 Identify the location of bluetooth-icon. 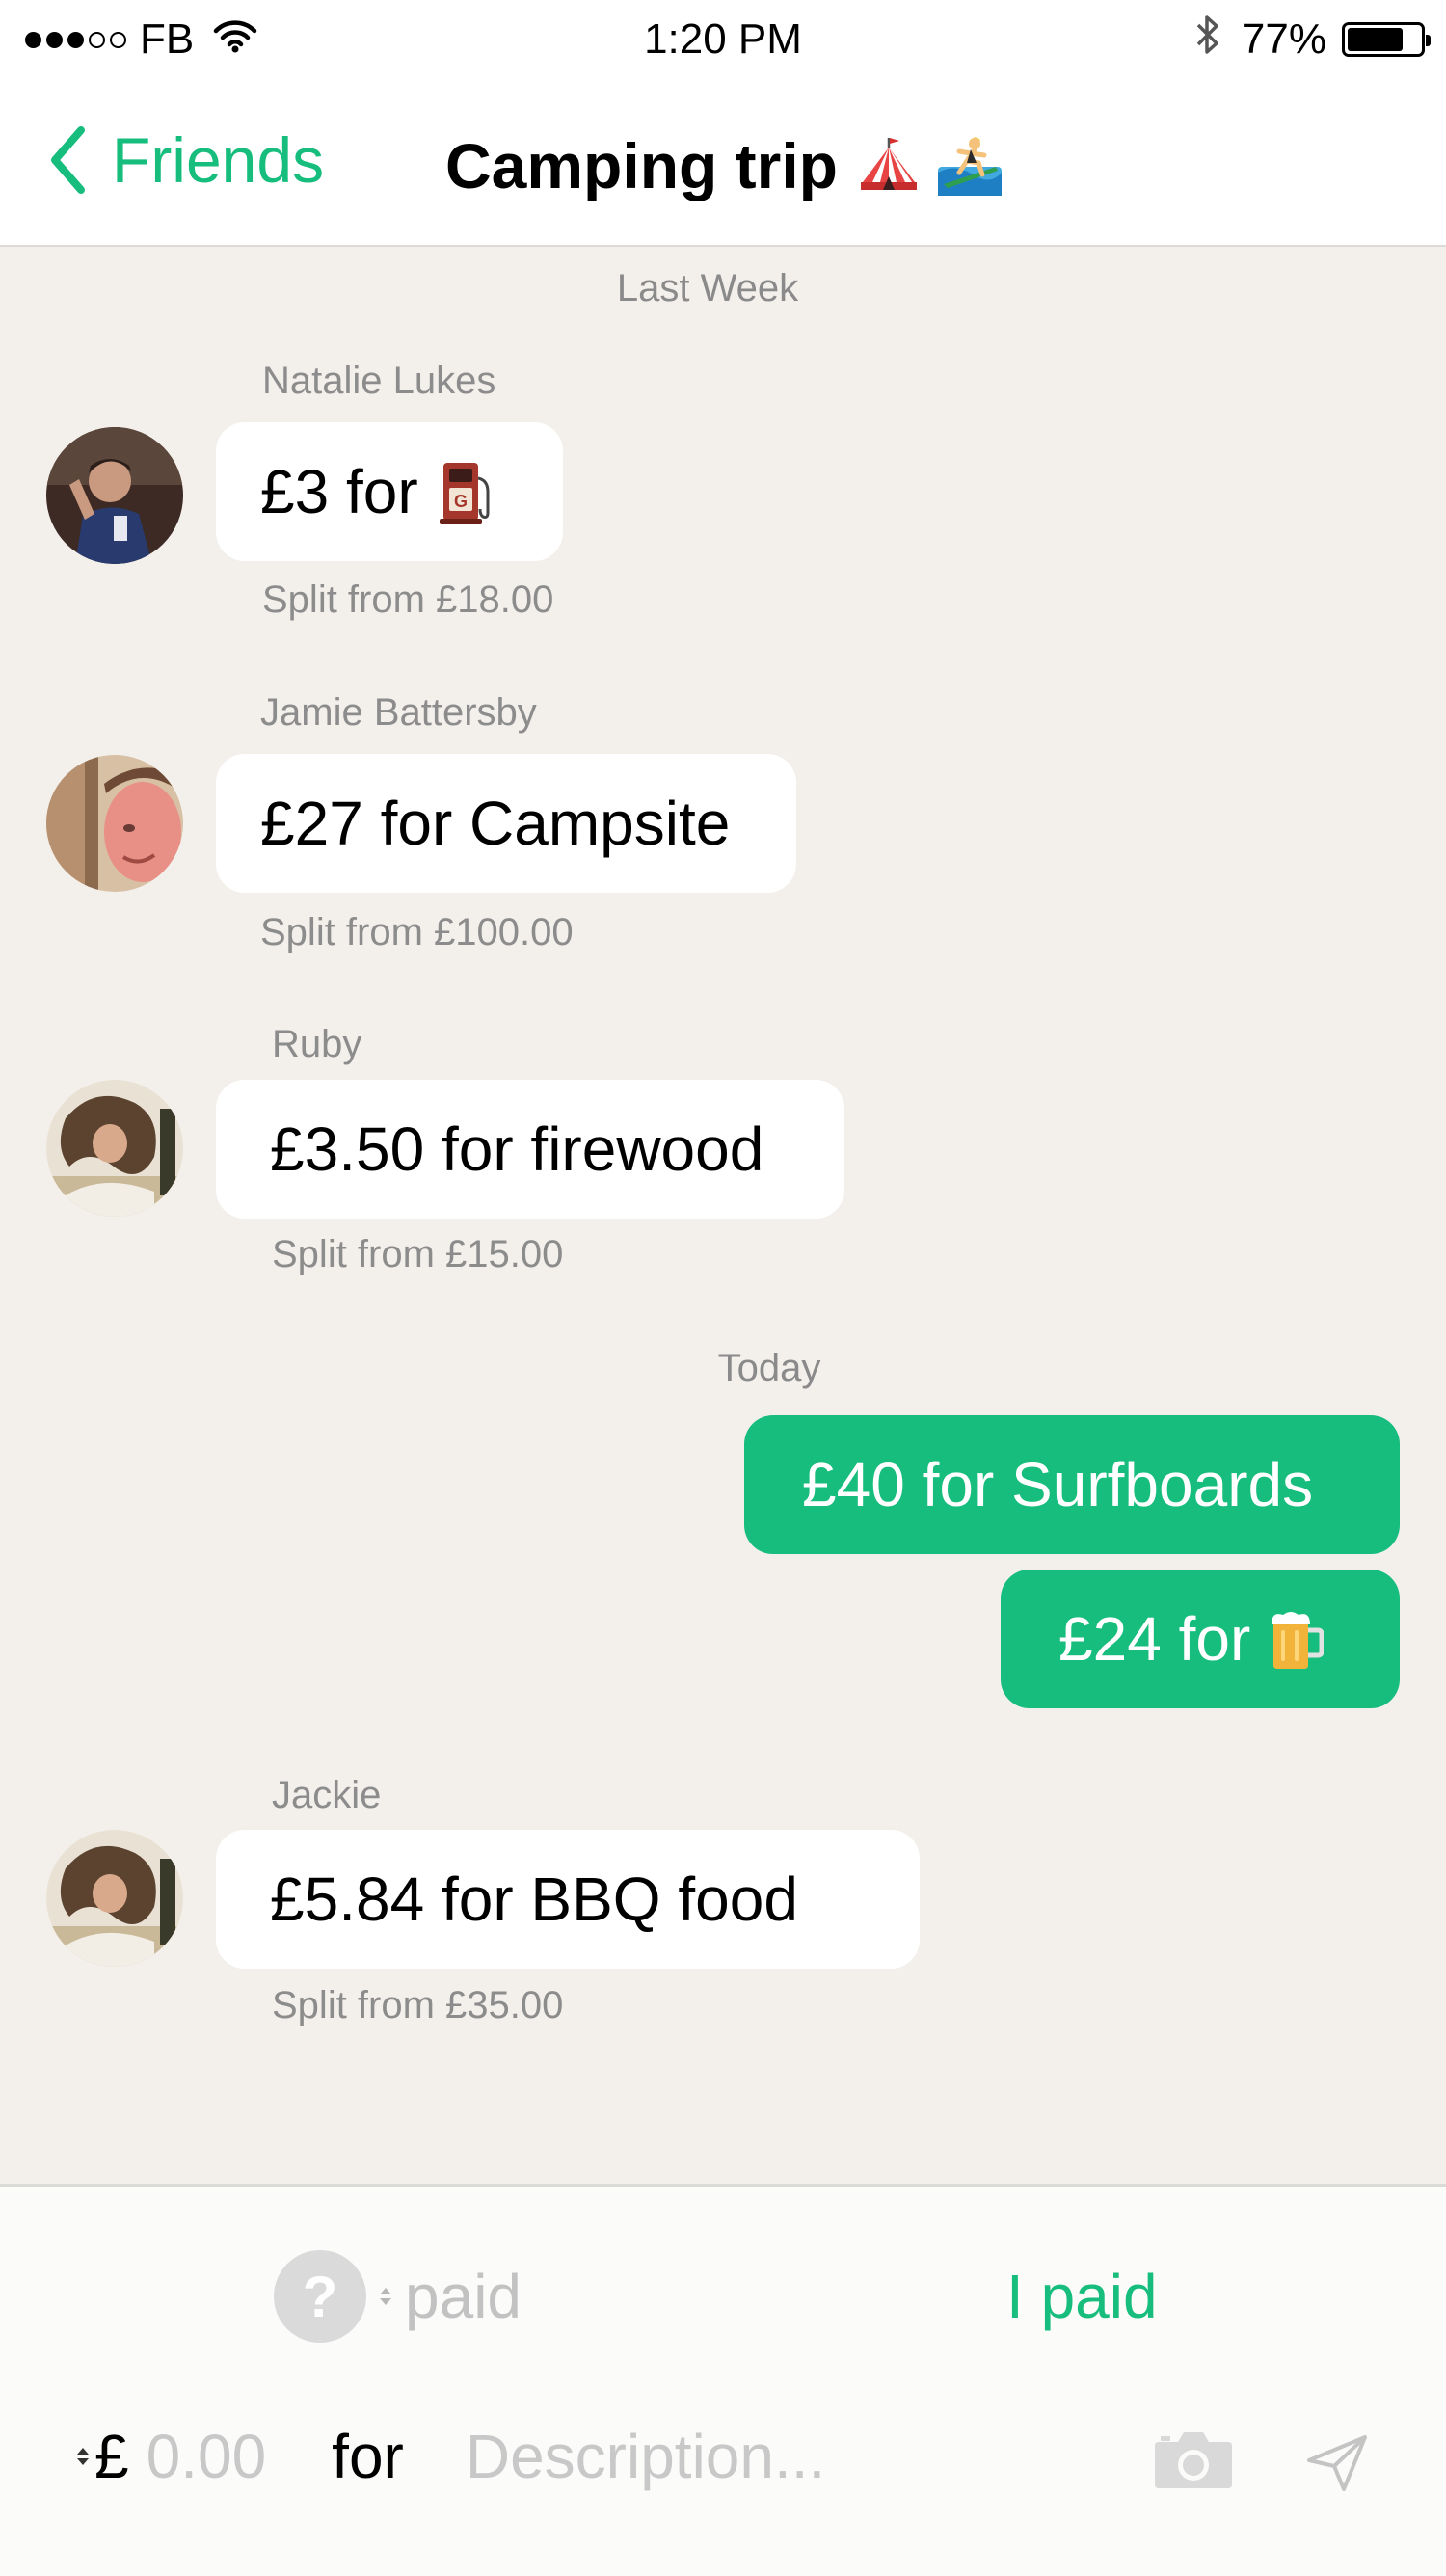
(1207, 40).